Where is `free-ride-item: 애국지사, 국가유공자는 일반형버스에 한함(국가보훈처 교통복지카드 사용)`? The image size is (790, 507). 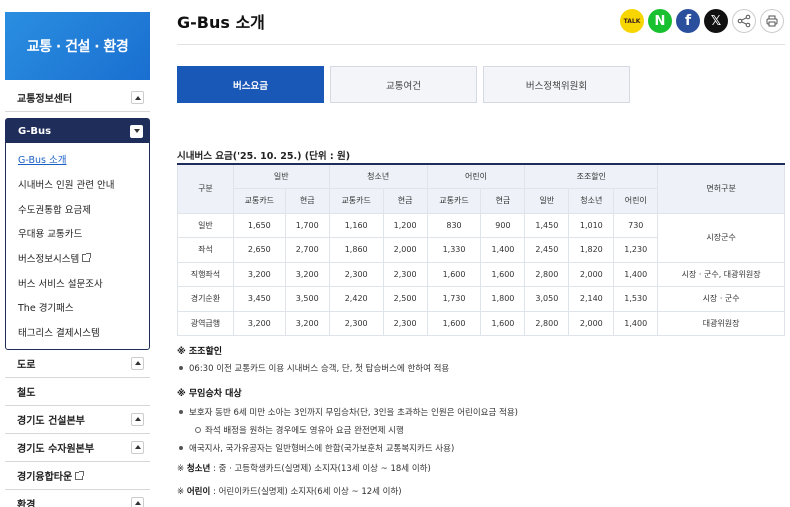
free-ride-item: 애국지사, 국가유공자는 일반형버스에 한함(국가보훈처 교통복지카드 사용) is located at coordinates (481, 449).